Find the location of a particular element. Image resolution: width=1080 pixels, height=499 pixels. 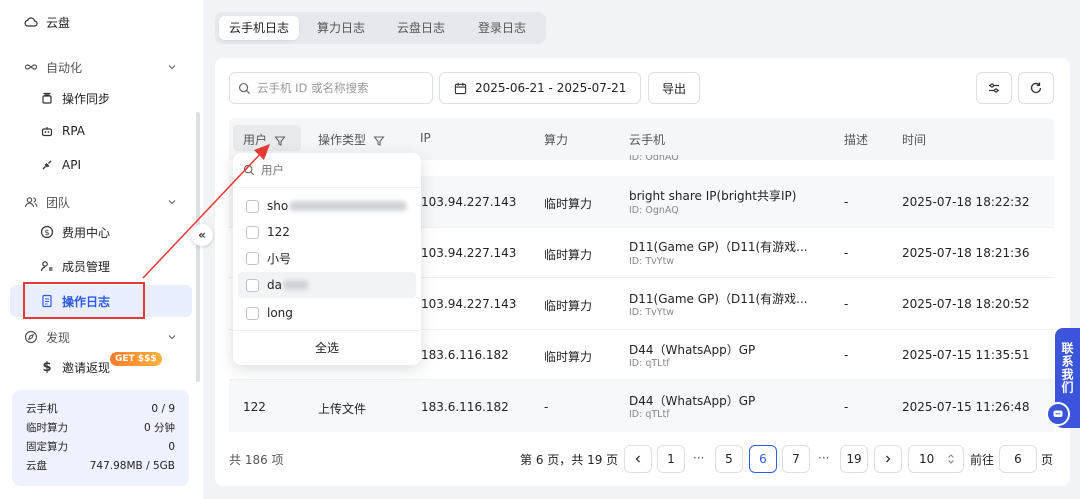

page-button-current: 6 is located at coordinates (763, 459).